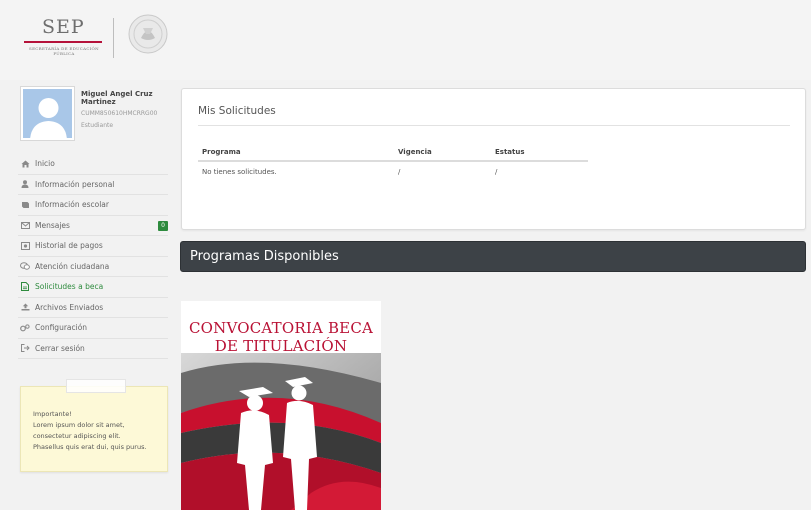 This screenshot has height=510, width=811. I want to click on logout-icon, so click(25, 348).